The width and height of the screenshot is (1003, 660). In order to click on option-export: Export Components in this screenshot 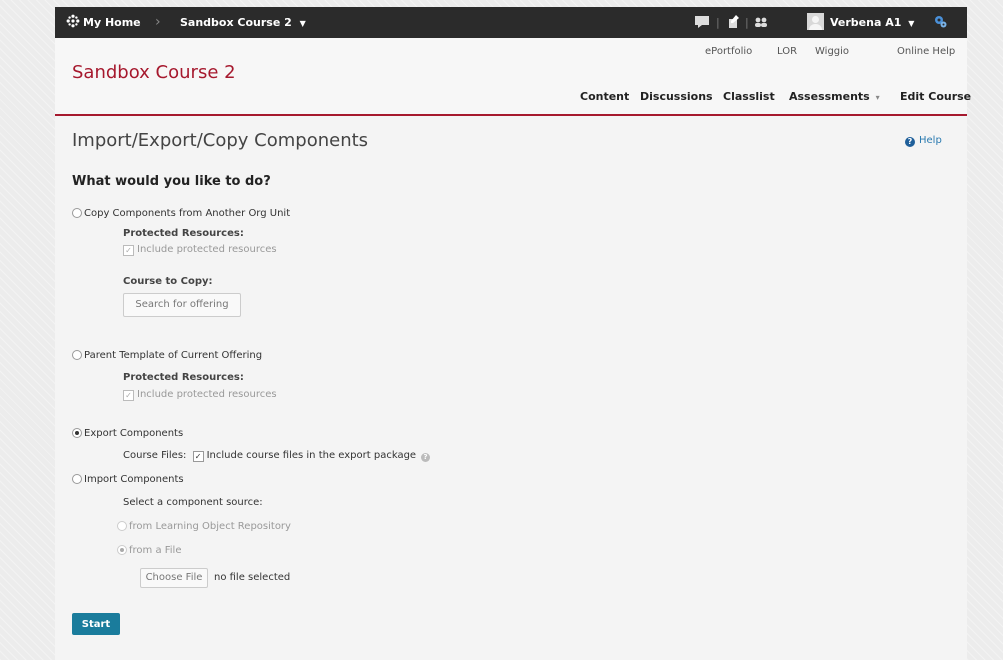, I will do `click(127, 433)`.